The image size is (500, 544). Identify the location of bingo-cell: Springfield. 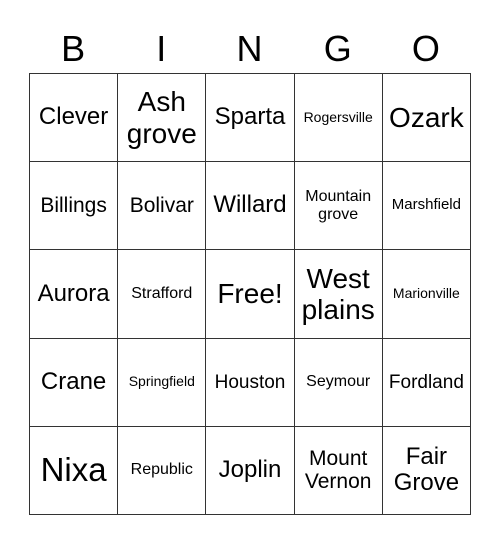
(162, 382).